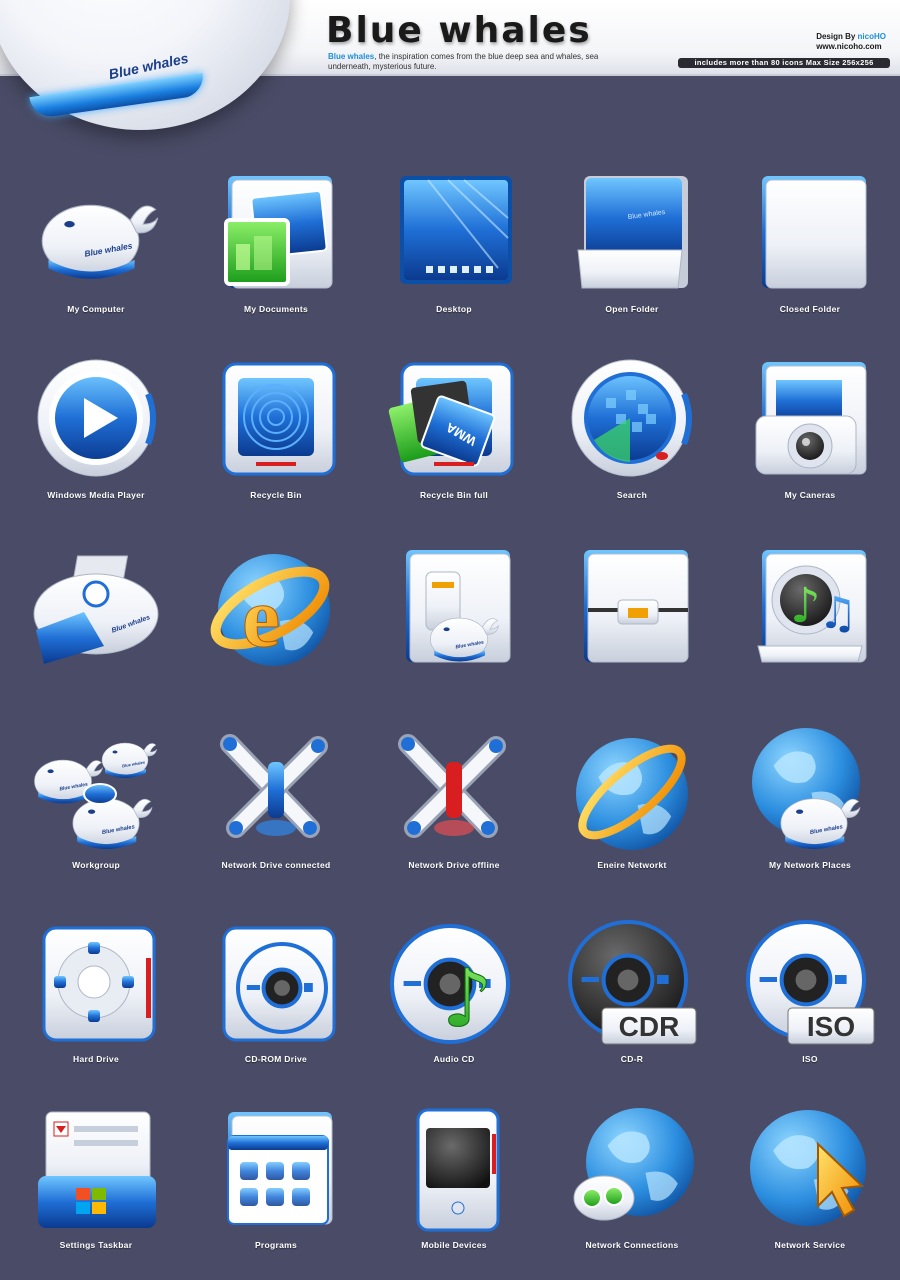 The height and width of the screenshot is (1280, 900). Describe the element at coordinates (454, 1245) in the screenshot. I see `icon-label: Mobile Devices` at that location.